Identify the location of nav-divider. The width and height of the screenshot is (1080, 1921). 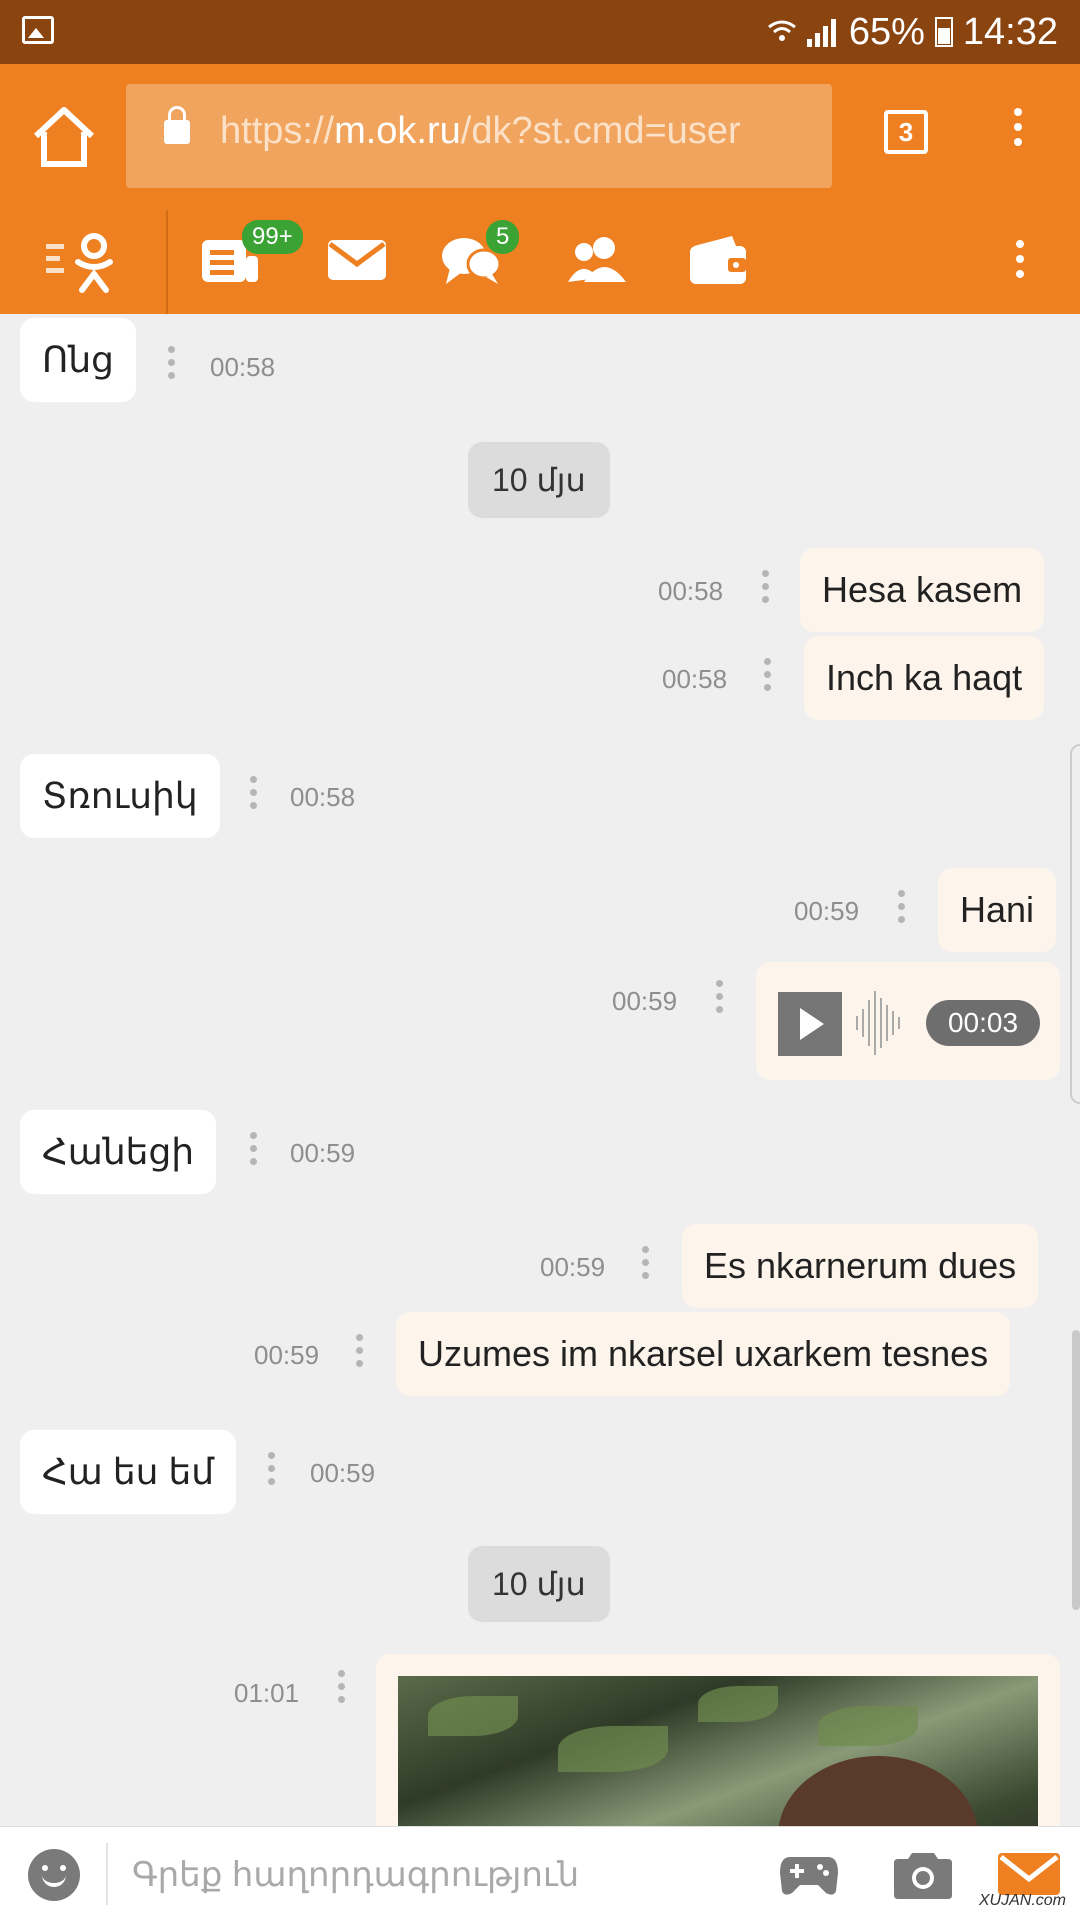
(167, 262).